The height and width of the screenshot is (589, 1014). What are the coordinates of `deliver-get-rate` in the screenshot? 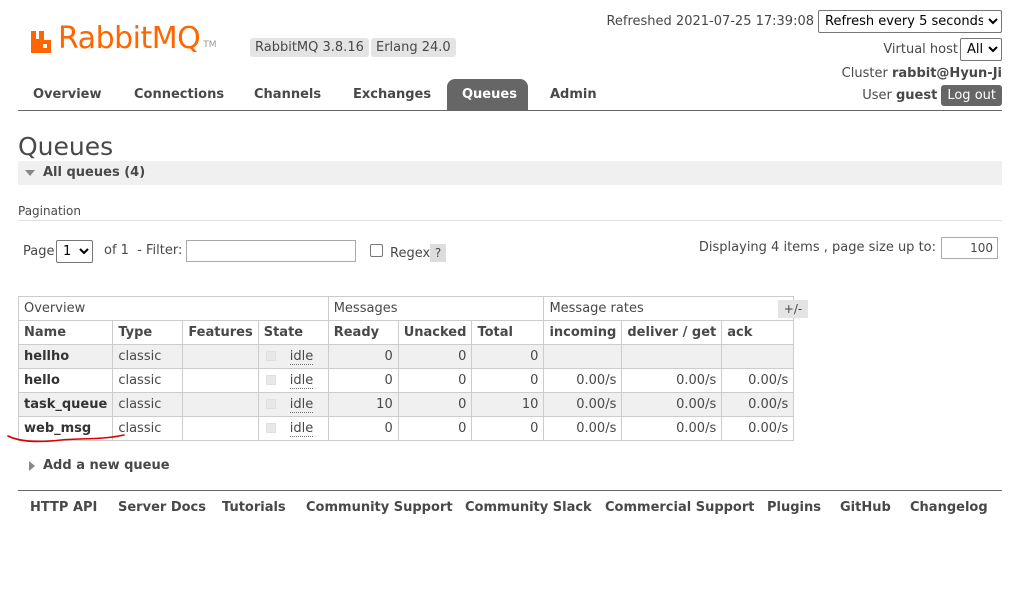 It's located at (672, 356).